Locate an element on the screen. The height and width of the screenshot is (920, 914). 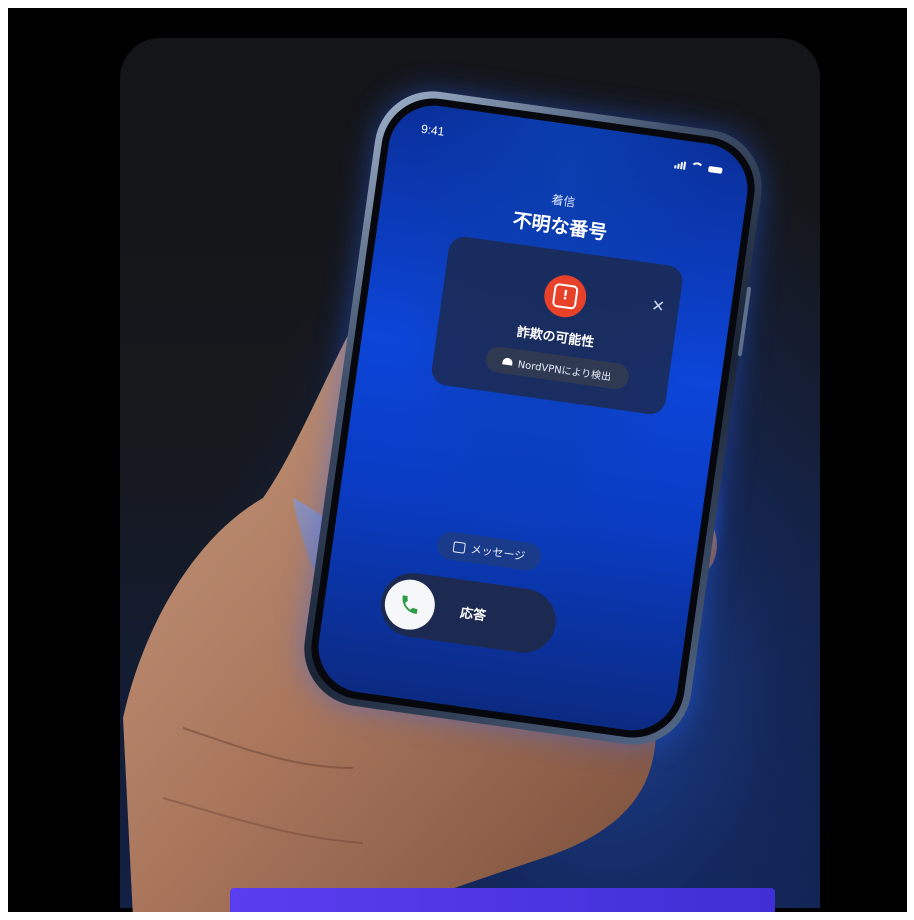
scam-alert-card: ! ✕ 詐欺の可能性 NordVPNにより検出 is located at coordinates (557, 325).